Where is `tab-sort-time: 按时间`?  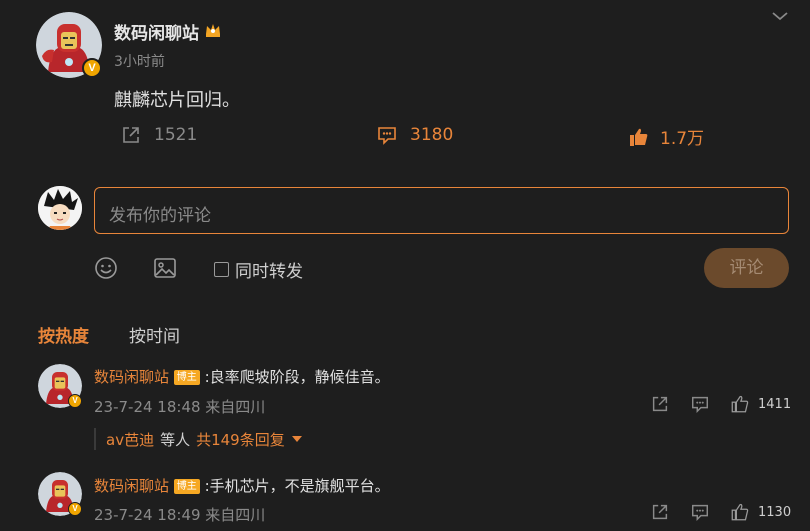
tab-sort-time: 按时间 is located at coordinates (154, 334).